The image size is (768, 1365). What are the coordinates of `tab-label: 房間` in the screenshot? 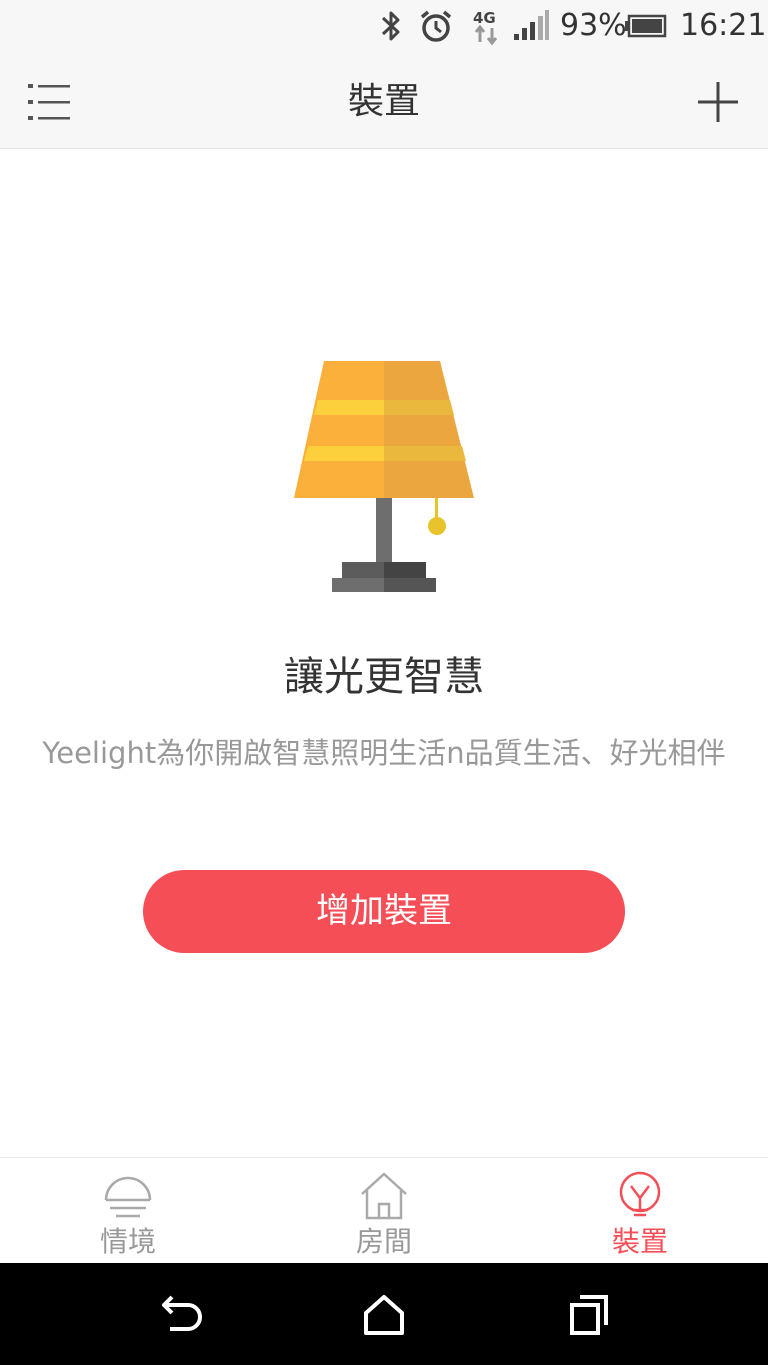 It's located at (383, 1241).